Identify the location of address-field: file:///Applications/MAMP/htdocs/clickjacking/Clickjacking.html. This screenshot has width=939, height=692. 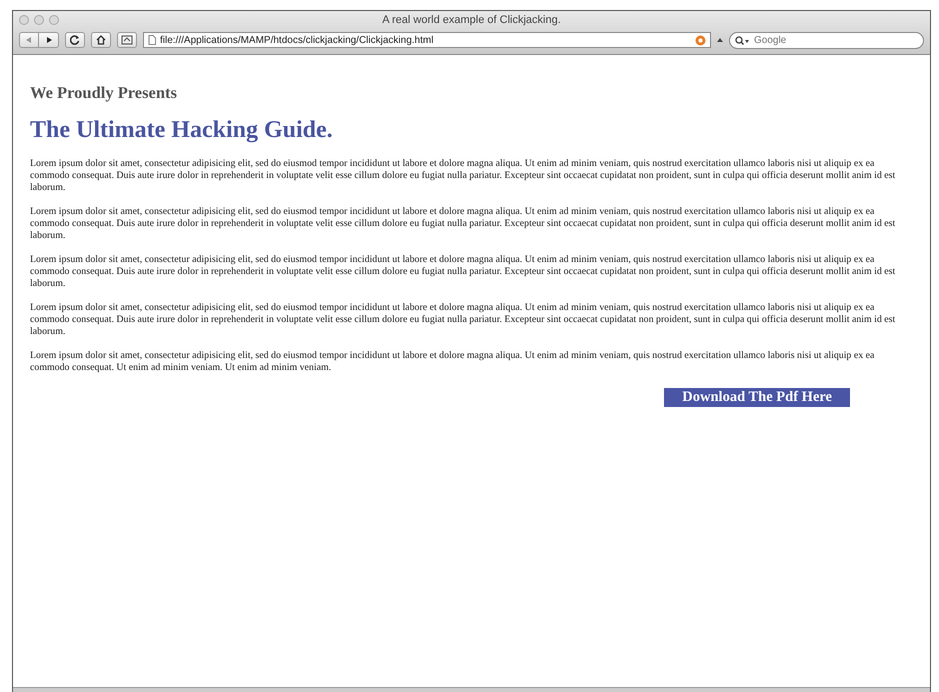
(427, 40).